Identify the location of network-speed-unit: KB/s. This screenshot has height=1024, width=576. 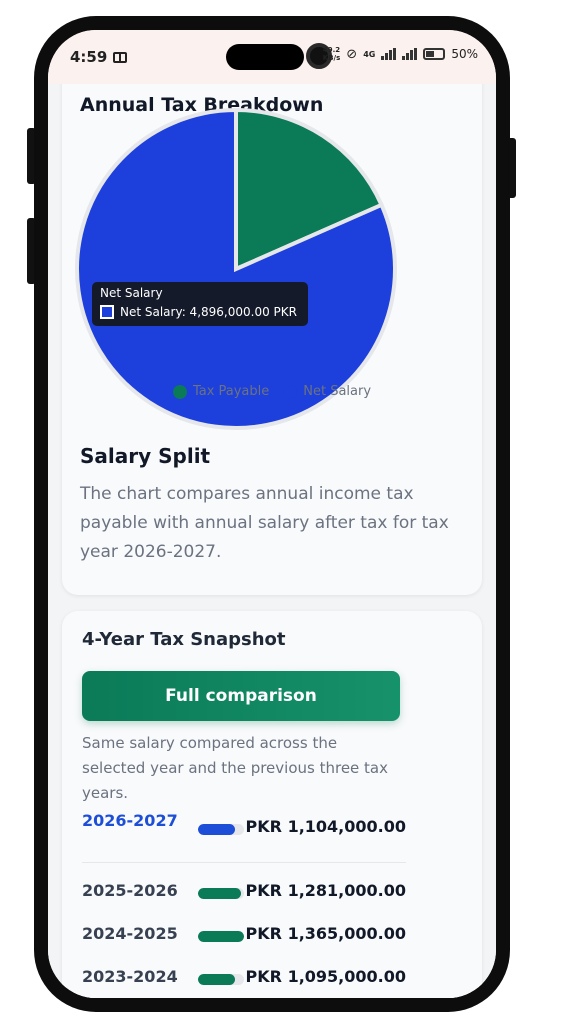
(331, 58).